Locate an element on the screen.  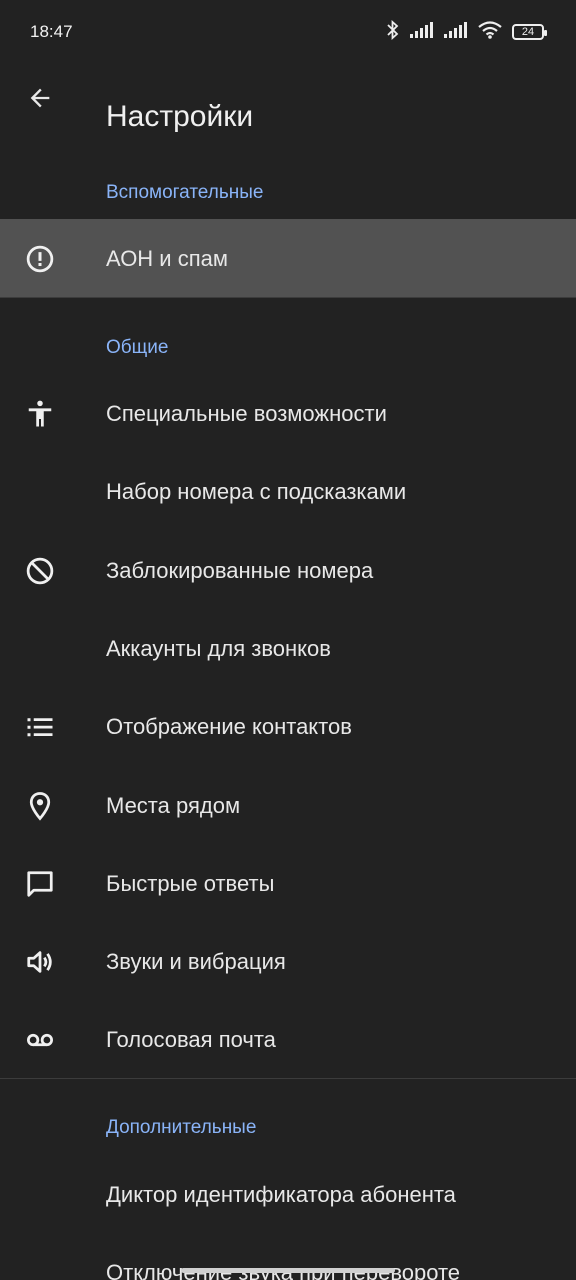
alert-circle-icon is located at coordinates (40, 259).